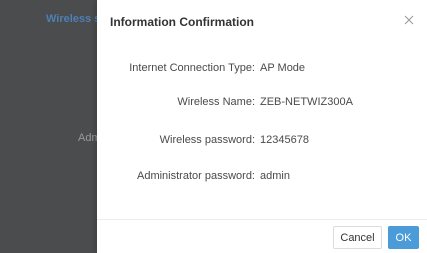 Image resolution: width=427 pixels, height=253 pixels. Describe the element at coordinates (409, 20) in the screenshot. I see `close-icon` at that location.